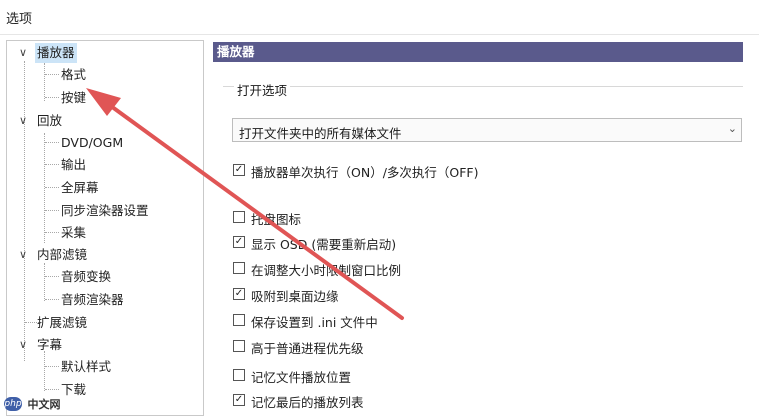 The width and height of the screenshot is (759, 416). What do you see at coordinates (13, 404) in the screenshot?
I see `watermark-logo: php` at bounding box center [13, 404].